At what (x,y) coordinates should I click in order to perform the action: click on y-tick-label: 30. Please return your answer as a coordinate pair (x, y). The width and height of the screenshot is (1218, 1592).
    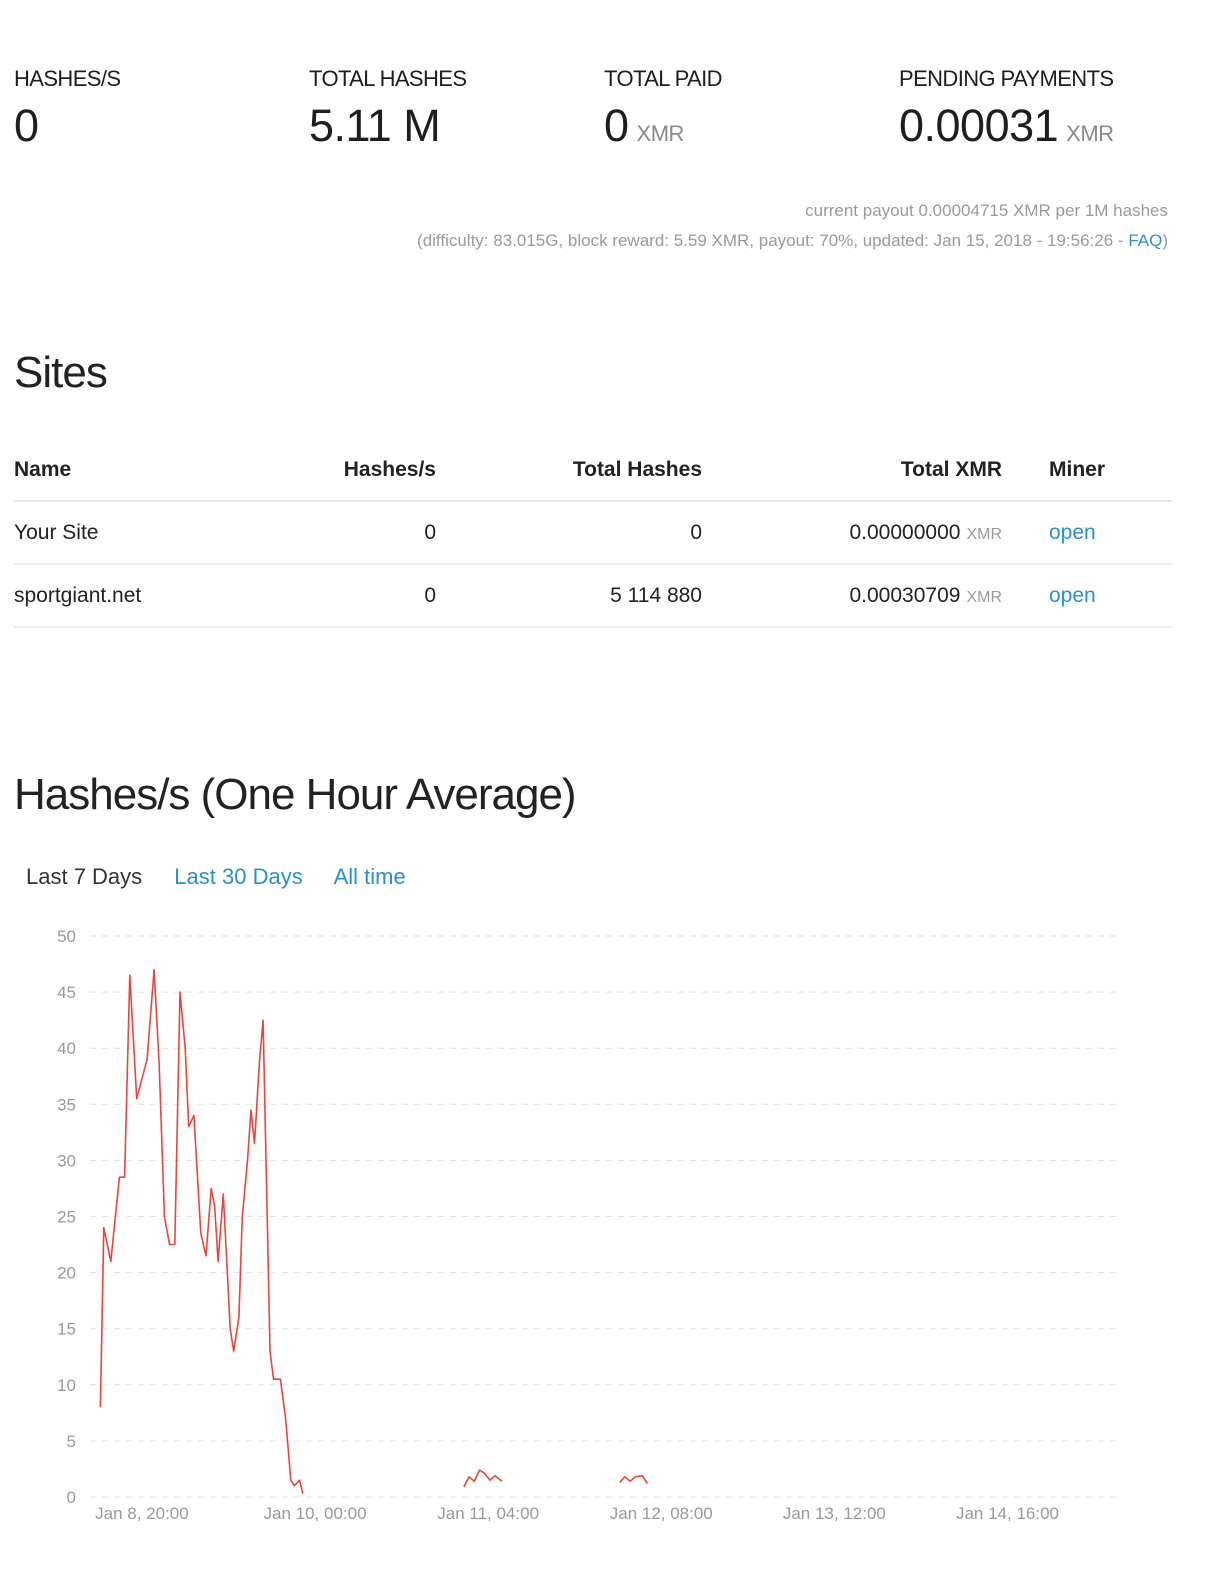
    Looking at the image, I should click on (66, 1160).